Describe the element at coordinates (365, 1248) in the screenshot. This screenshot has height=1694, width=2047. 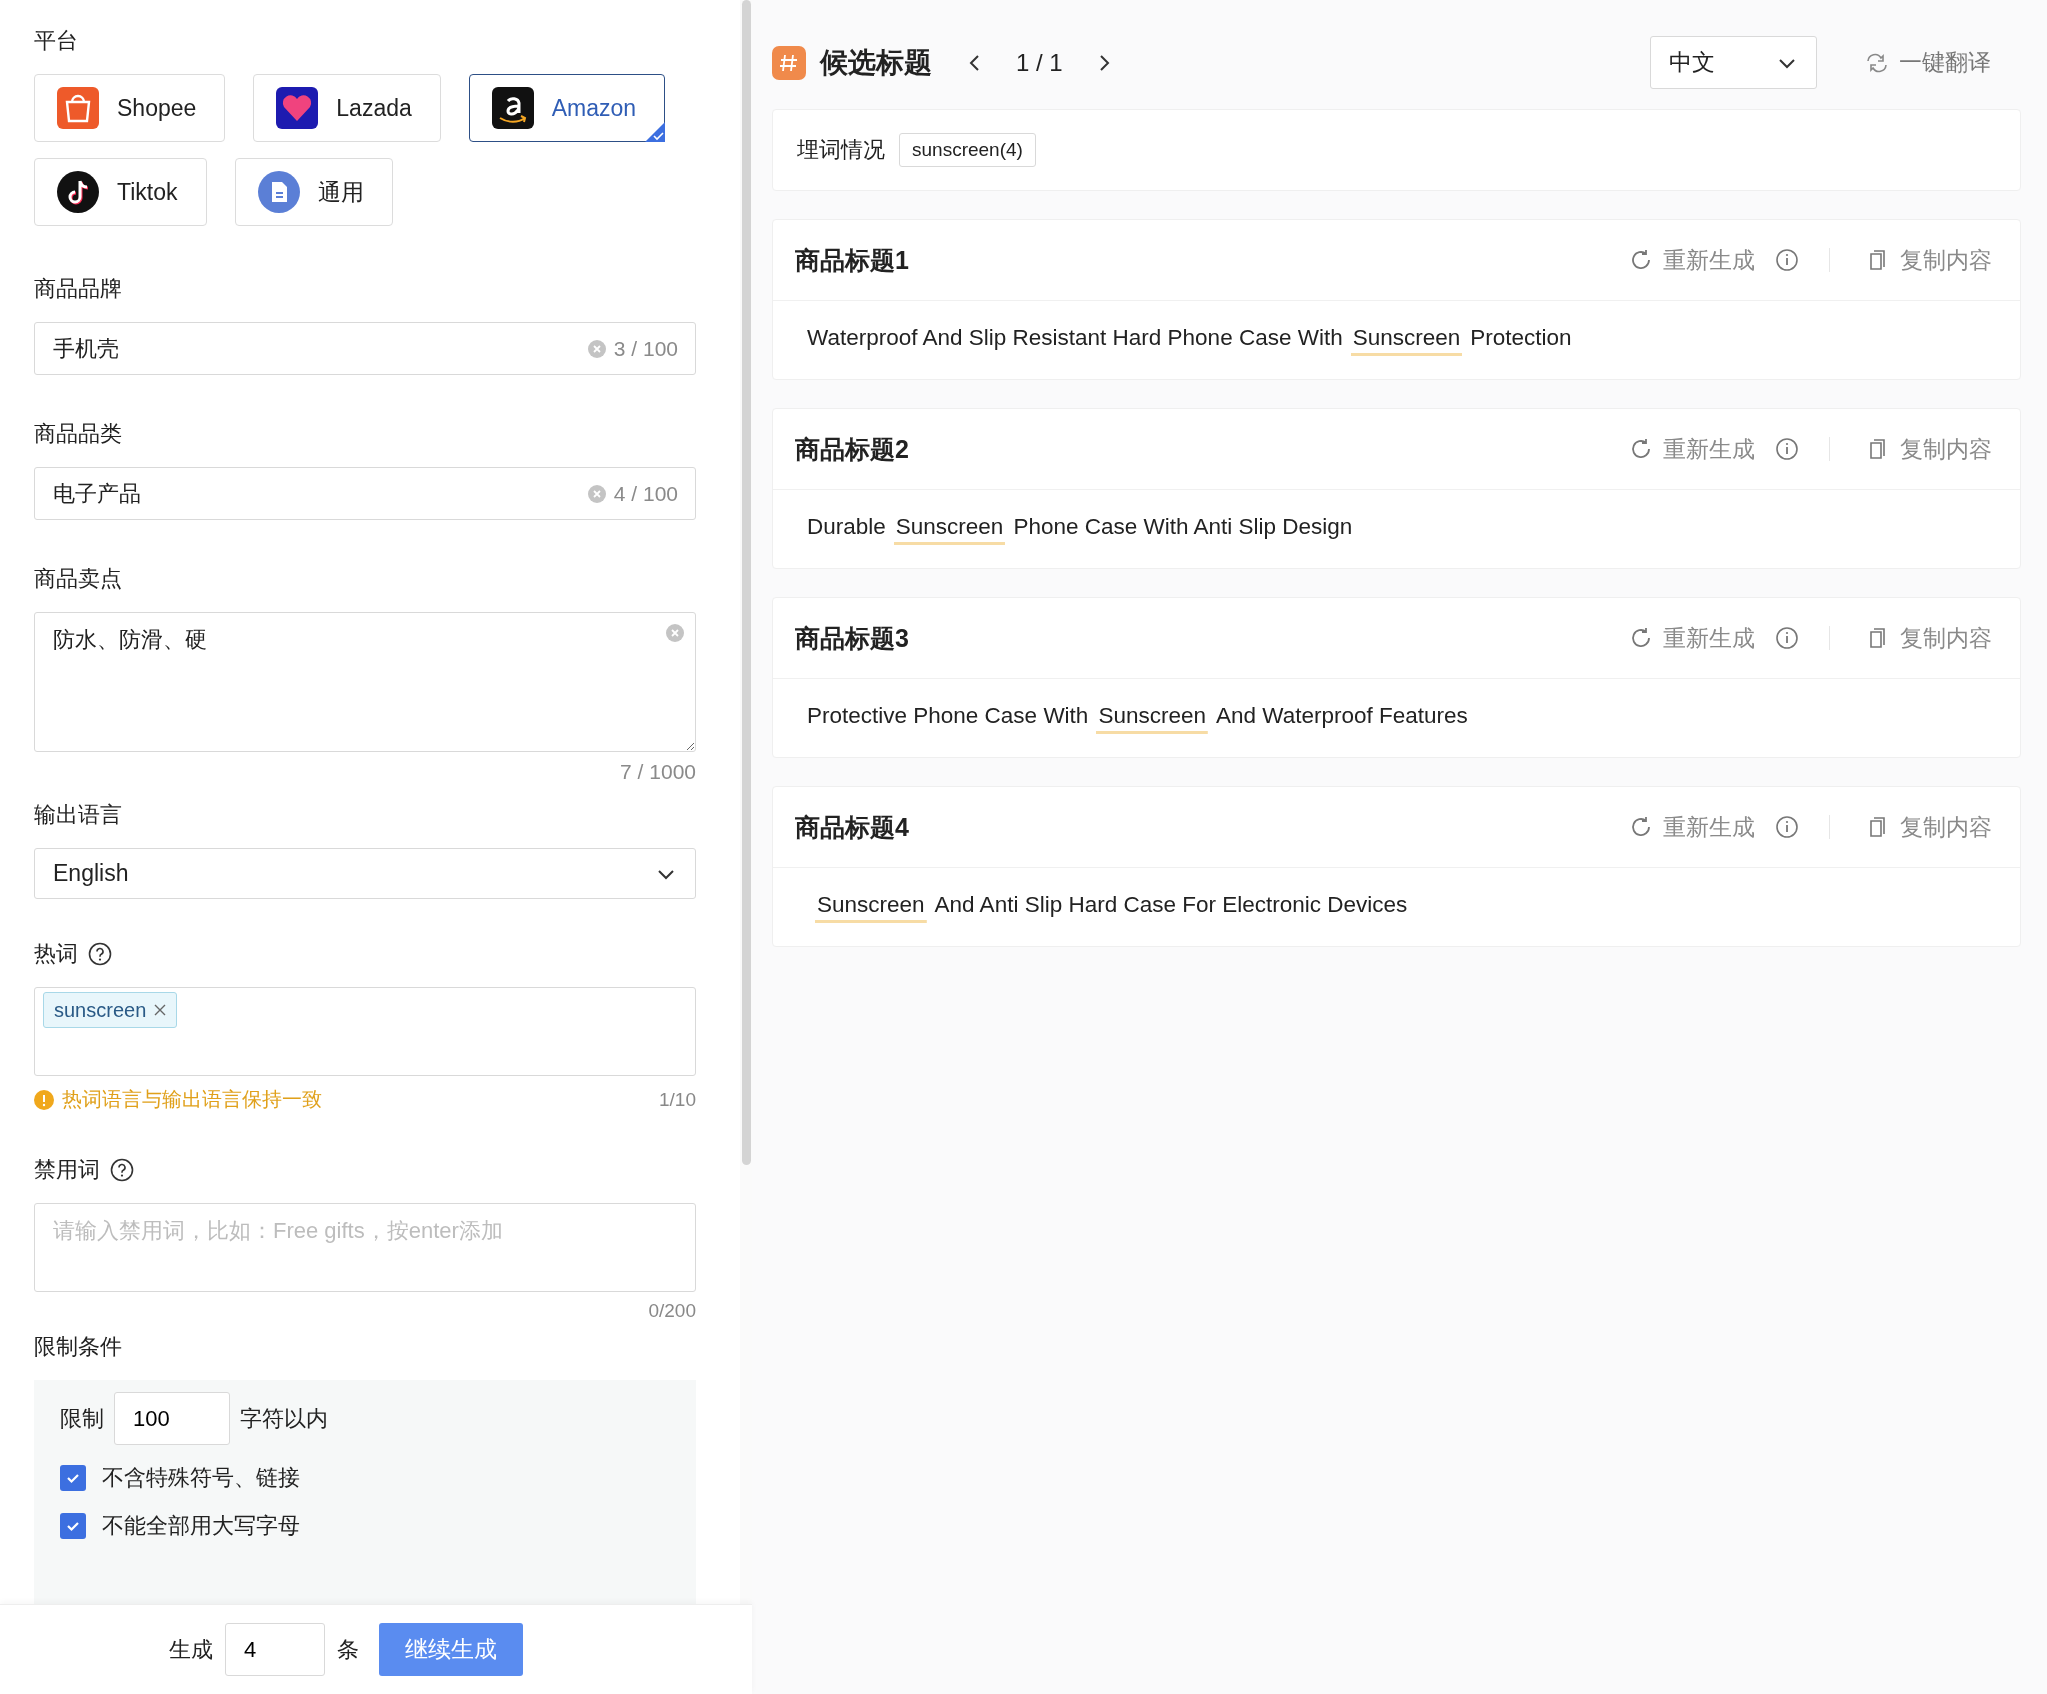
I see `banned-words-input: 请输入禁用词，比如：Free gifts，按enter添加` at that location.